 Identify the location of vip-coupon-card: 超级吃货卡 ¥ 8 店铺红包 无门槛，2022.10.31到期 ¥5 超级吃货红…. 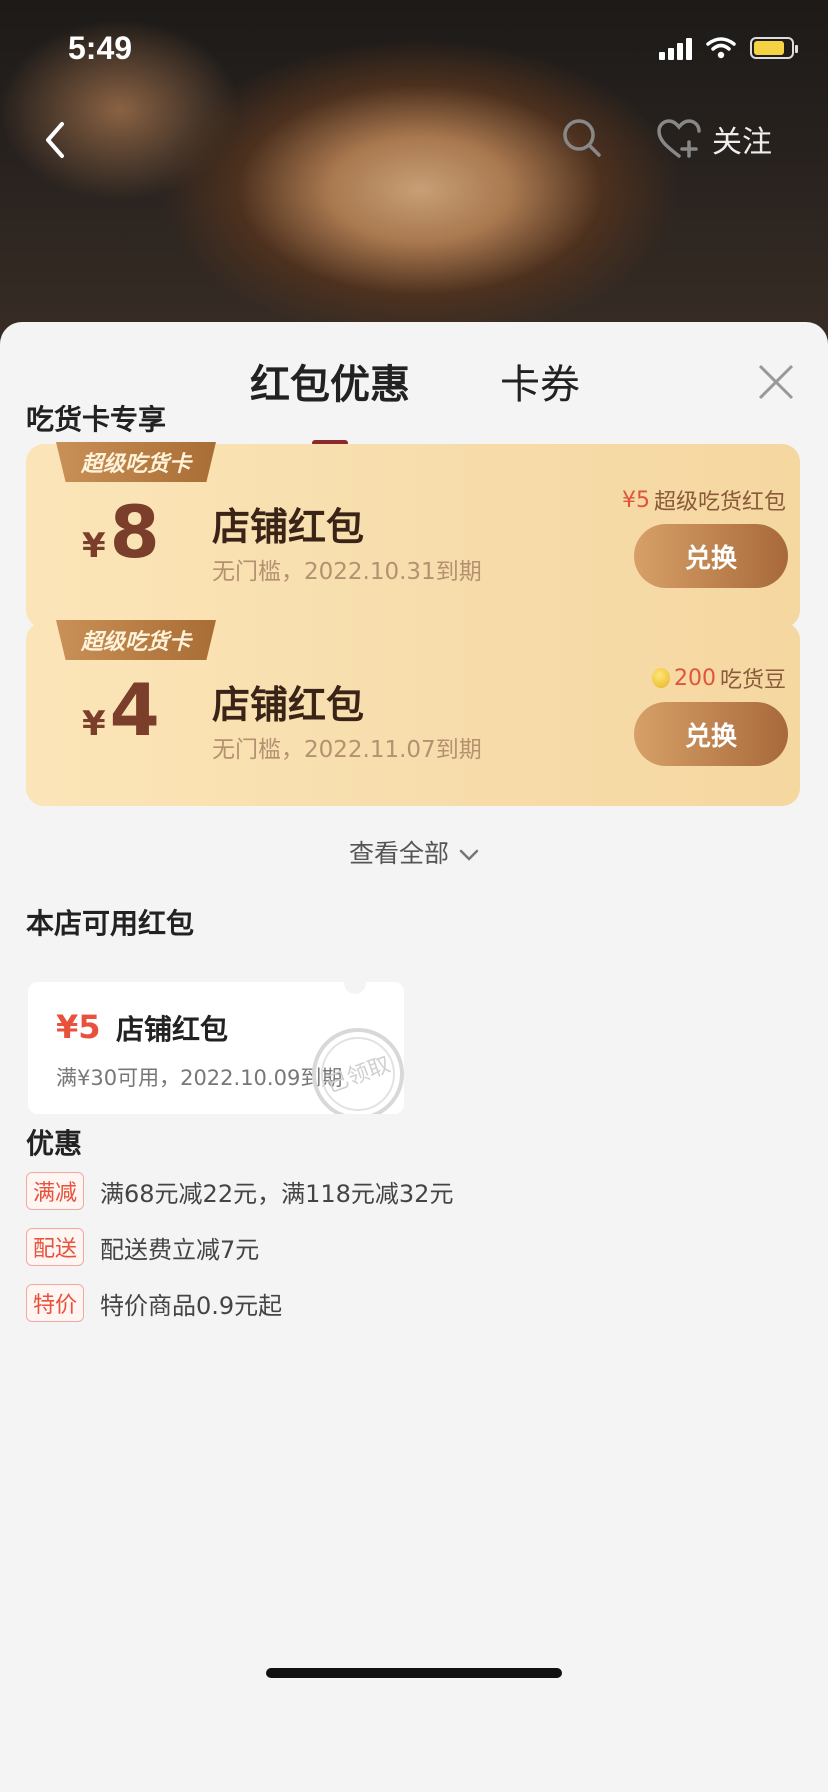
(413, 535).